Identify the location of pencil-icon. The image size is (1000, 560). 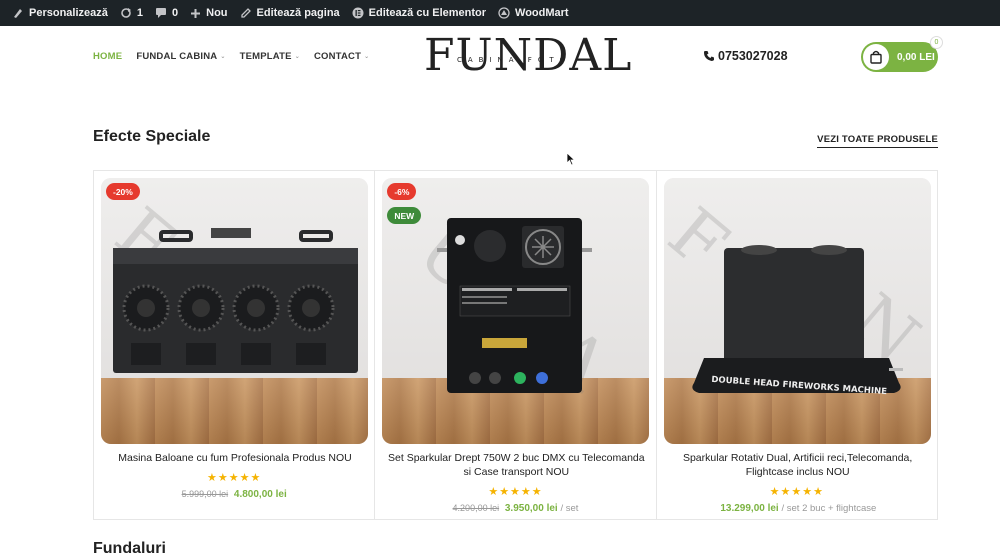
(245, 13).